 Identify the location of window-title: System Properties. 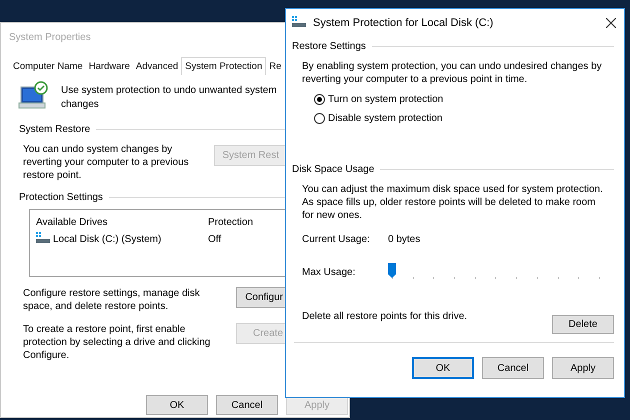
(50, 38).